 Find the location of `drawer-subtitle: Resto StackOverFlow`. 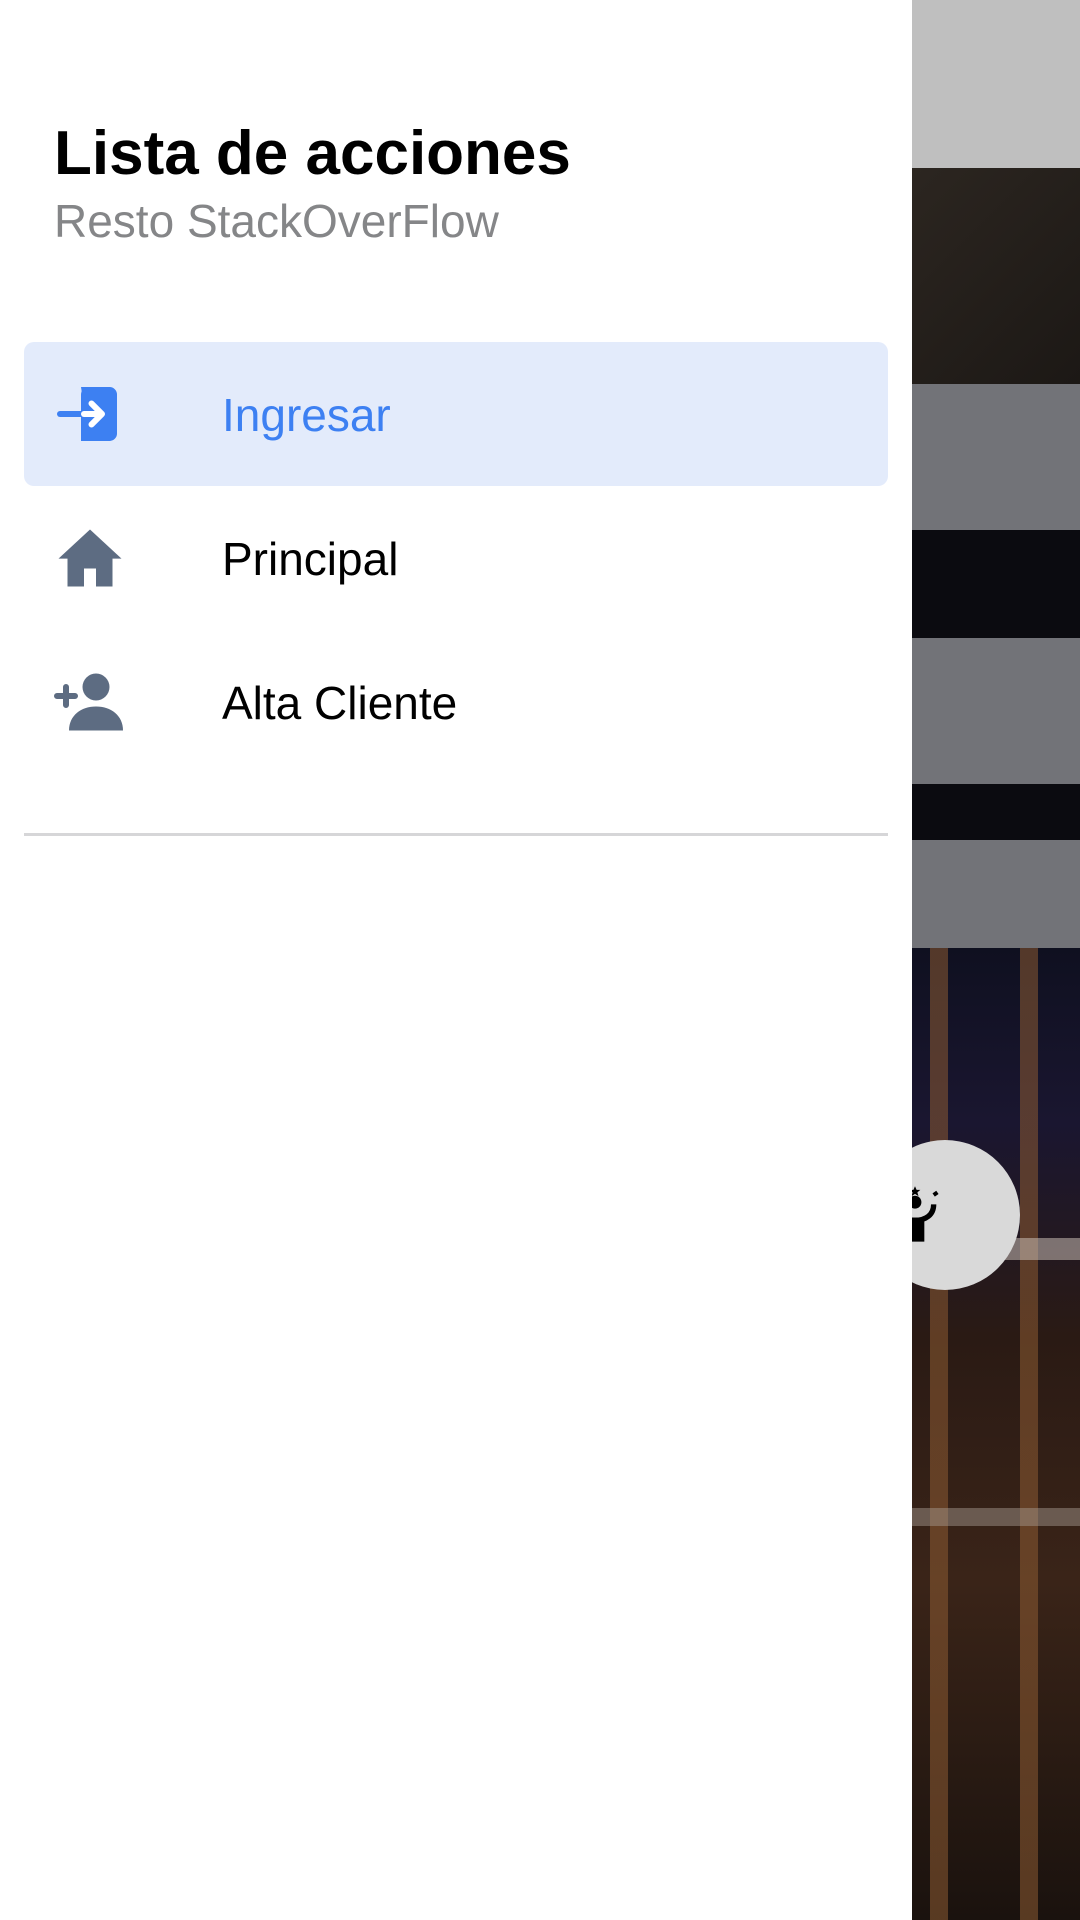

drawer-subtitle: Resto StackOverFlow is located at coordinates (276, 221).